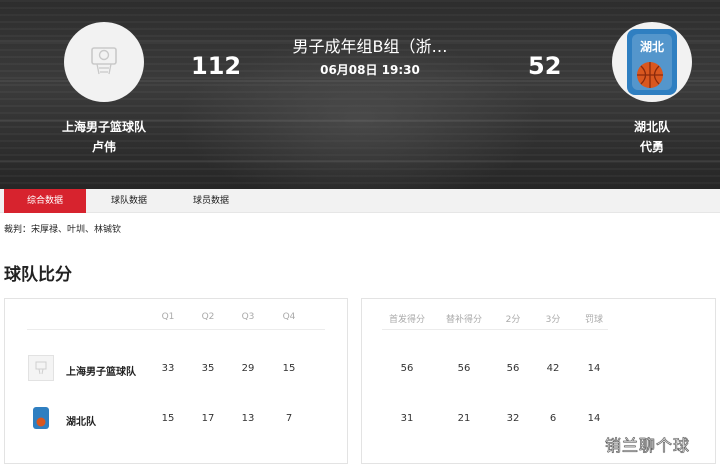  I want to click on away-bench-points: 21, so click(464, 418).